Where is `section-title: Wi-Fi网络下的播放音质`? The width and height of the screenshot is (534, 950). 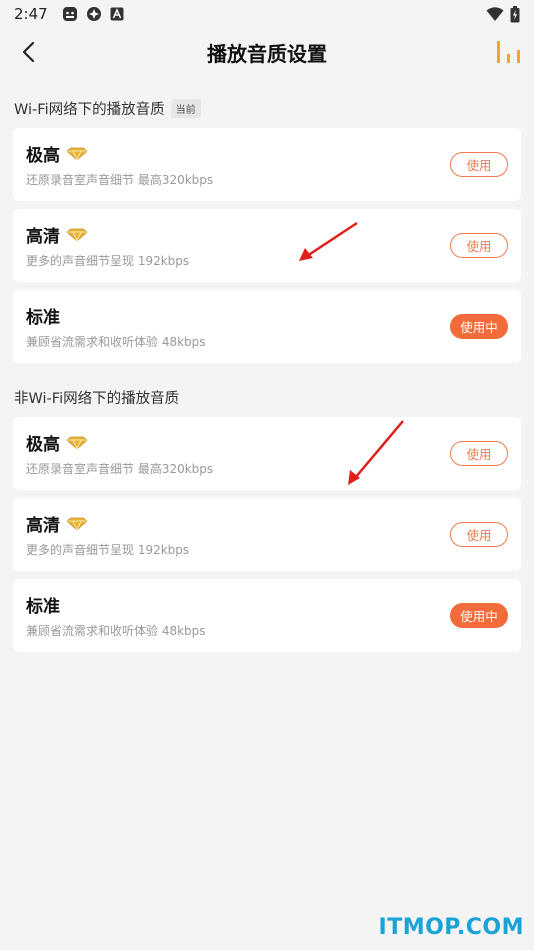
section-title: Wi-Fi网络下的播放音质 is located at coordinates (89, 109).